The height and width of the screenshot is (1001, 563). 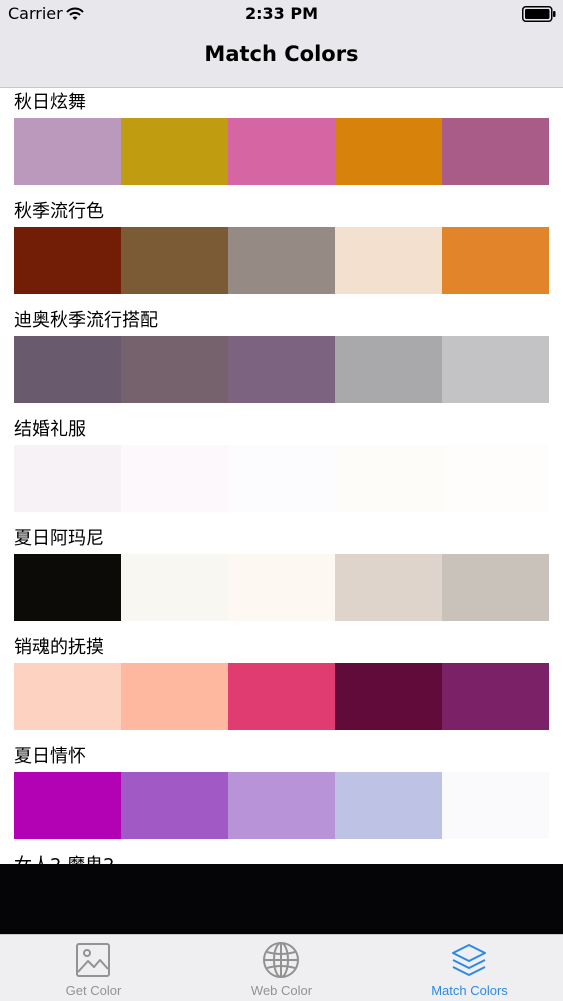 I want to click on color-scheme-section: 女人2 魔鬼2, so click(x=281, y=857).